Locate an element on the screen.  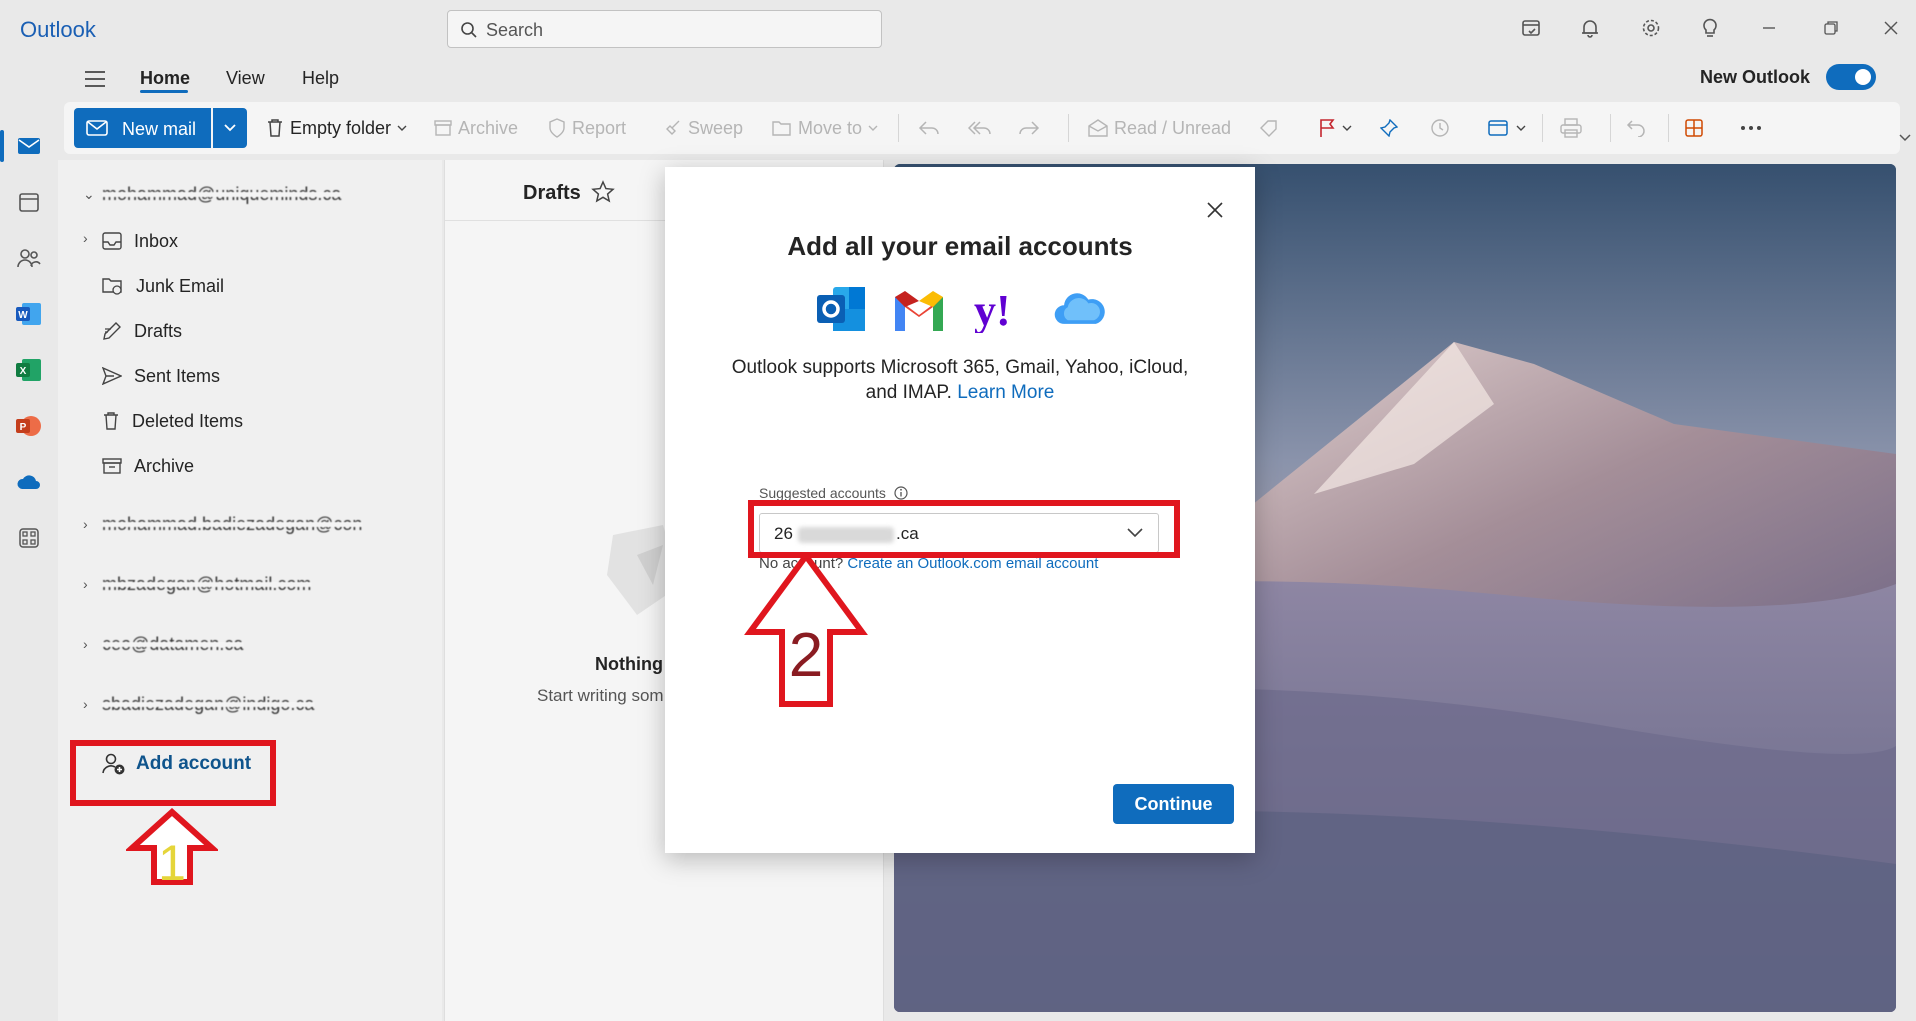
bell-icon is located at coordinates (1590, 28).